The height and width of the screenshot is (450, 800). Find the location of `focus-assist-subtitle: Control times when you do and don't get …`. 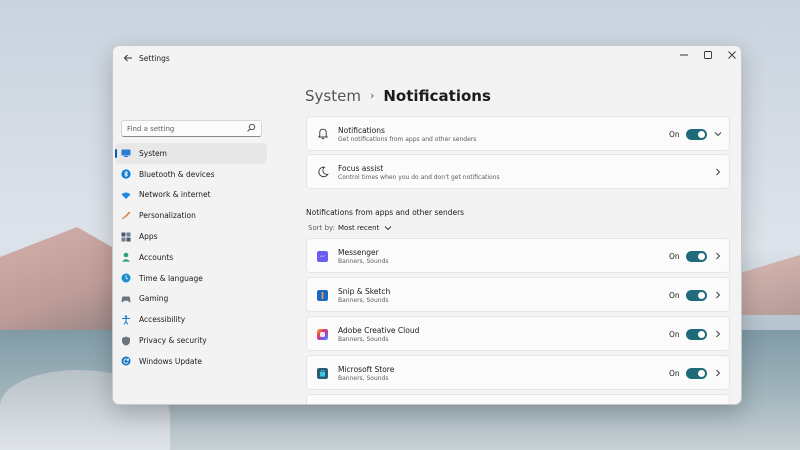

focus-assist-subtitle: Control times when you do and don't get … is located at coordinates (419, 177).